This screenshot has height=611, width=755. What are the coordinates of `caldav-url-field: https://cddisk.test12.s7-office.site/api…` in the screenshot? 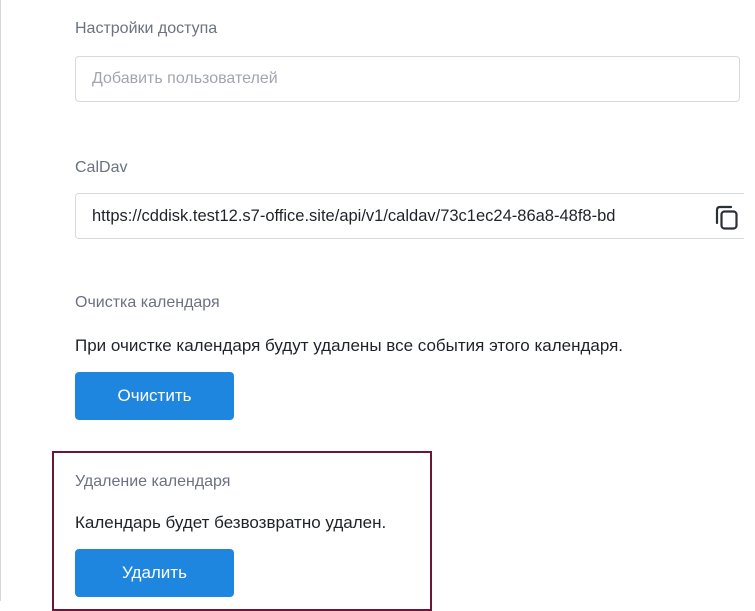 It's located at (409, 216).